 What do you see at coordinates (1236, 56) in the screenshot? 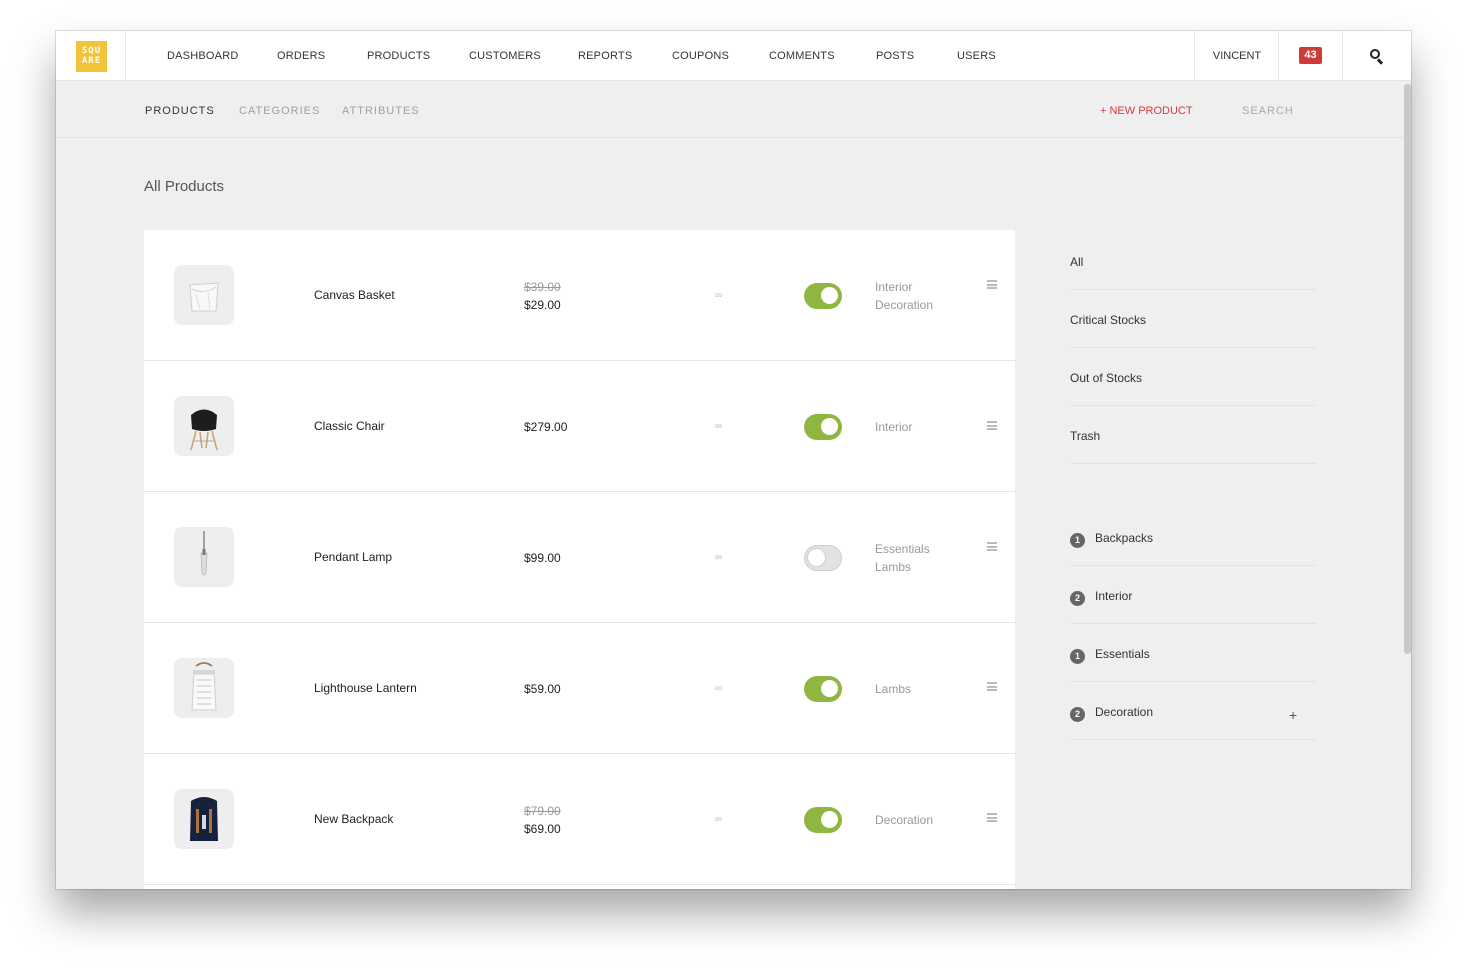
I see `user-menu: VINCENT` at bounding box center [1236, 56].